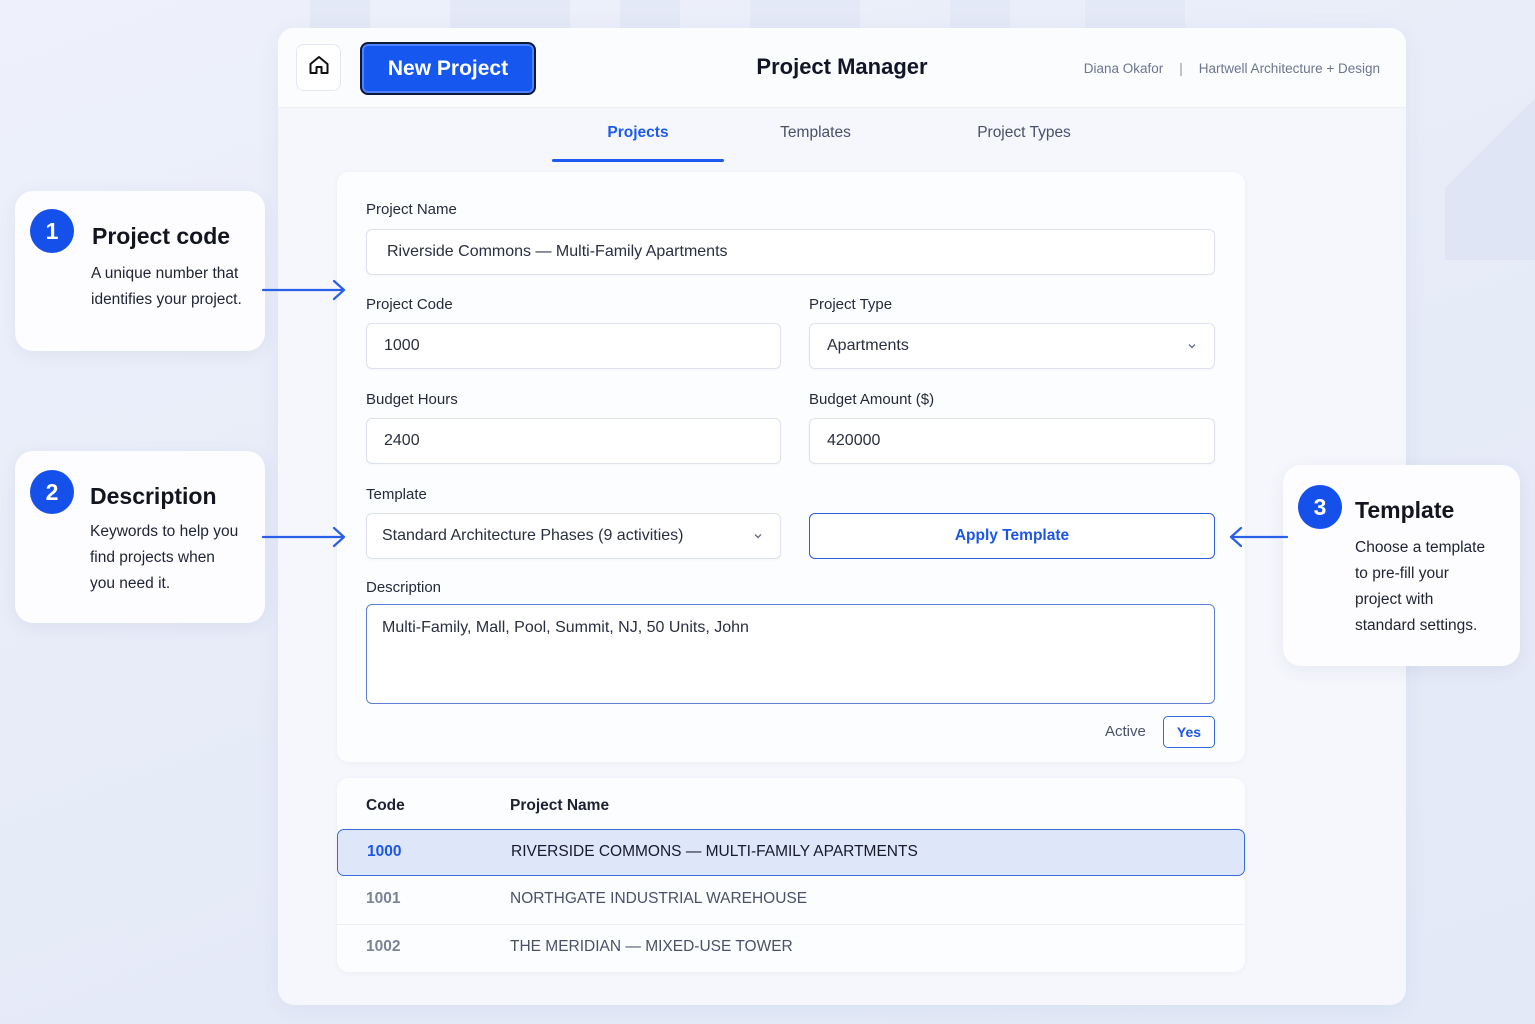  I want to click on active-toggle: Yes, so click(1189, 732).